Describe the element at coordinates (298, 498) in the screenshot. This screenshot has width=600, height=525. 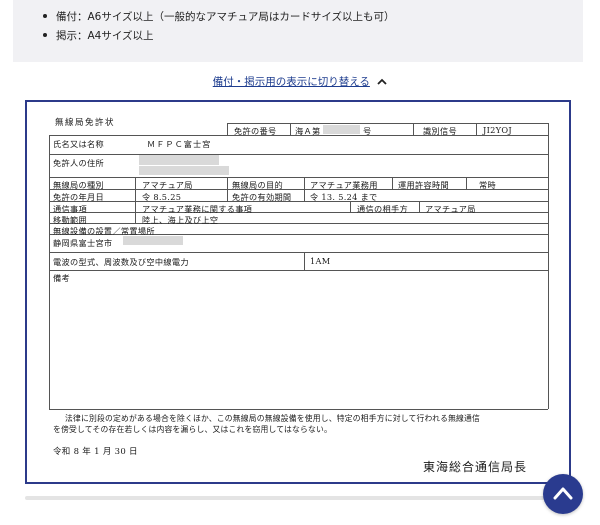
I see `scrollbar-track` at that location.